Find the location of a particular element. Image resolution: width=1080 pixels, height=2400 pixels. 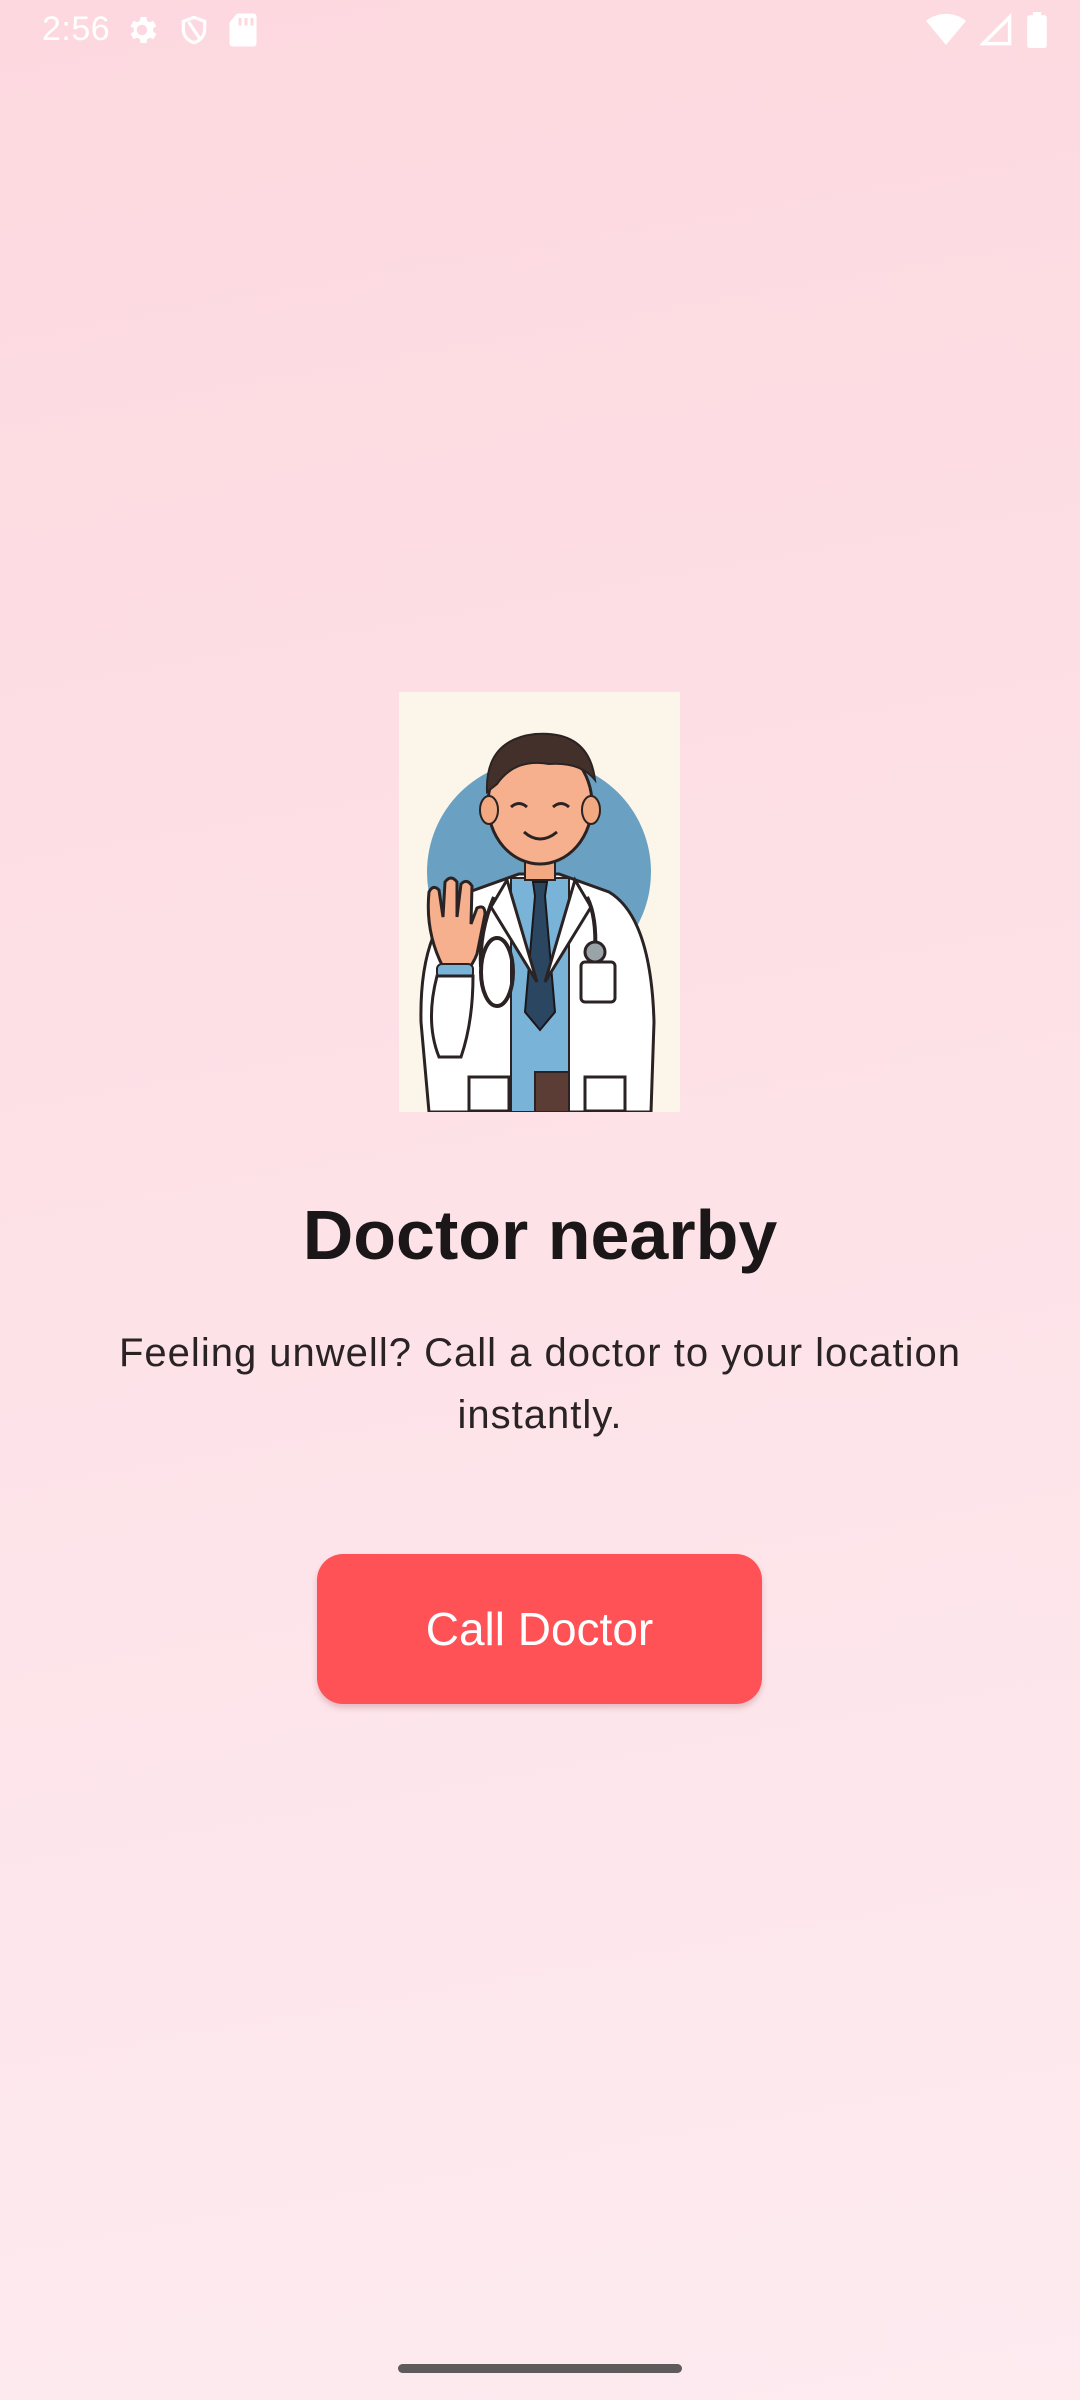

home-indicator is located at coordinates (540, 2368).